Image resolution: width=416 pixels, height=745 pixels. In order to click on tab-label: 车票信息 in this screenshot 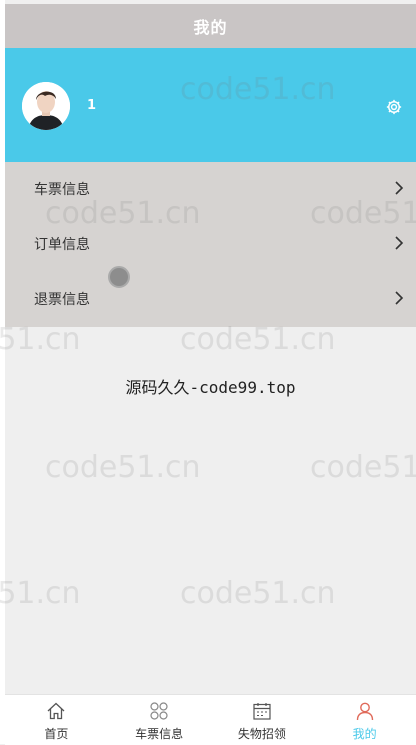, I will do `click(159, 734)`.